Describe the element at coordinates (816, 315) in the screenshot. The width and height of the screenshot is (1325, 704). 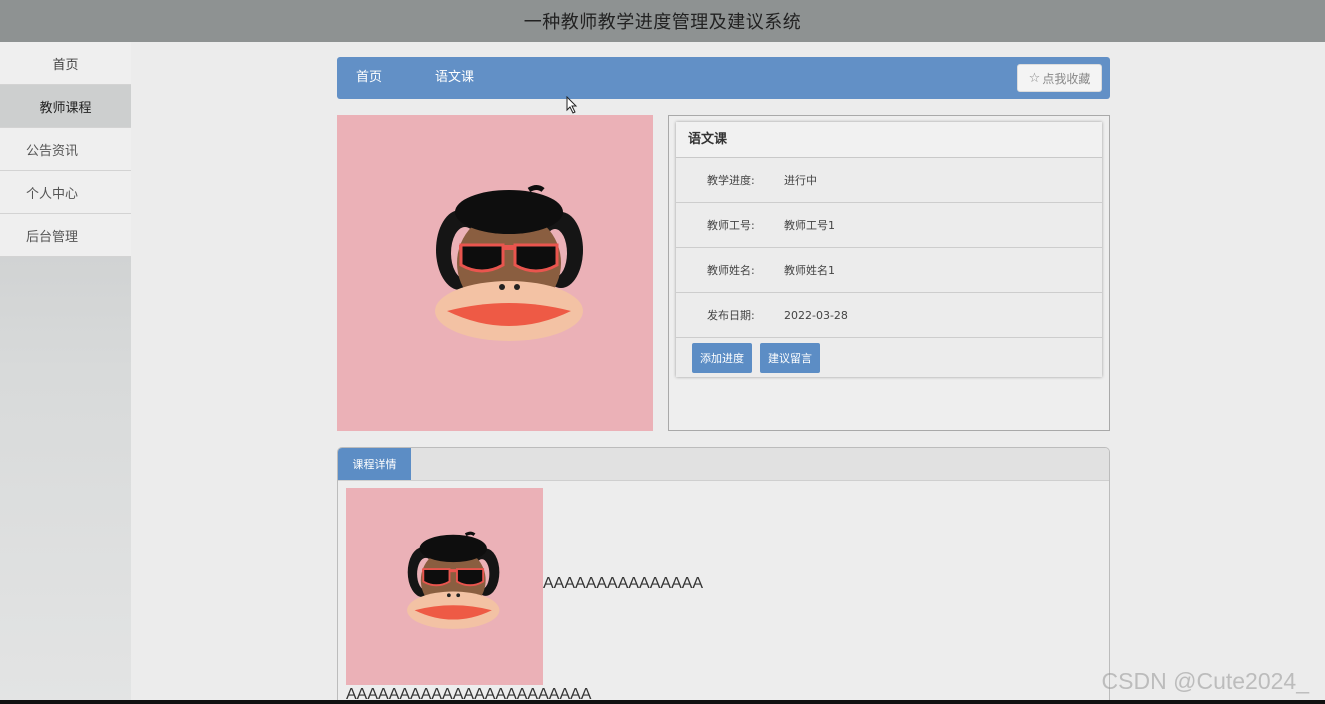
I see `publish-date-value: 2022-03-28` at that location.